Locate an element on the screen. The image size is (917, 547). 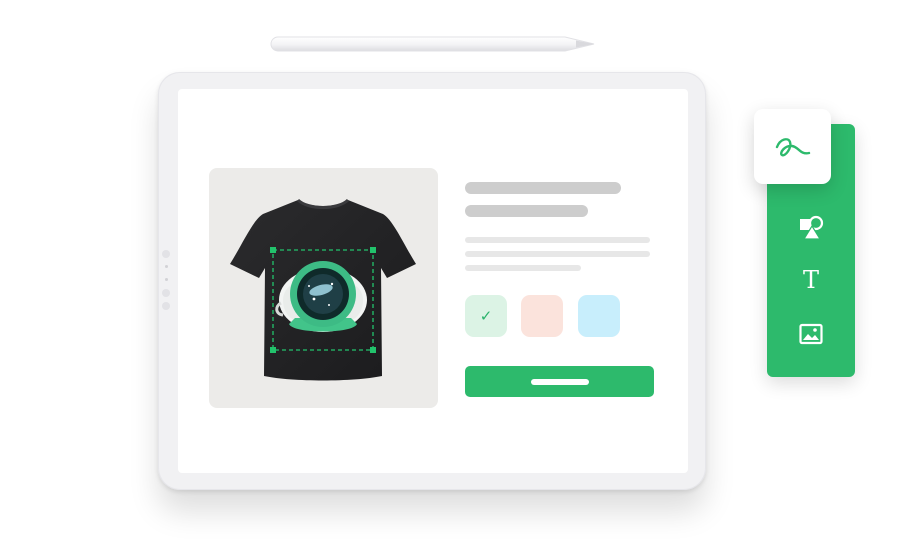
button-label-placeholder is located at coordinates (559, 381).